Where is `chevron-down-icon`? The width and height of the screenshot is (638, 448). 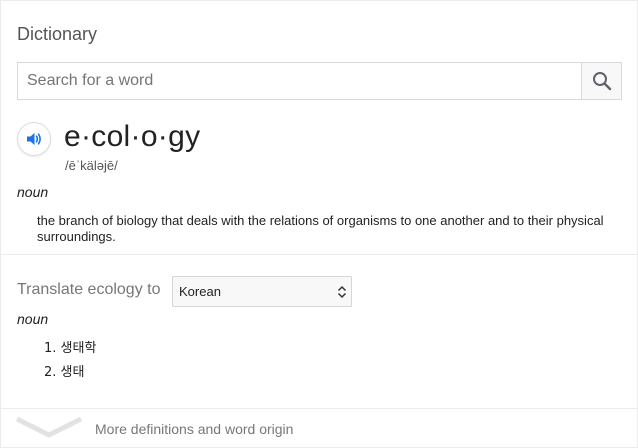
chevron-down-icon is located at coordinates (49, 427).